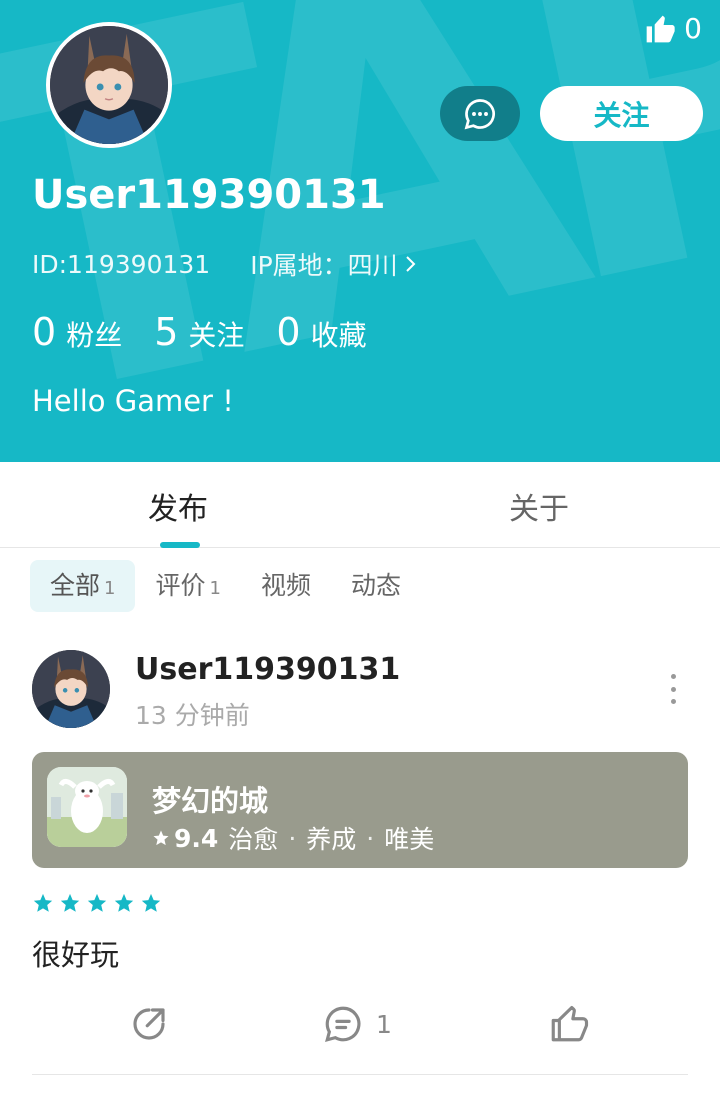 This screenshot has height=1105, width=720. Describe the element at coordinates (324, 265) in the screenshot. I see `ip-location: IP属地：四川` at that location.